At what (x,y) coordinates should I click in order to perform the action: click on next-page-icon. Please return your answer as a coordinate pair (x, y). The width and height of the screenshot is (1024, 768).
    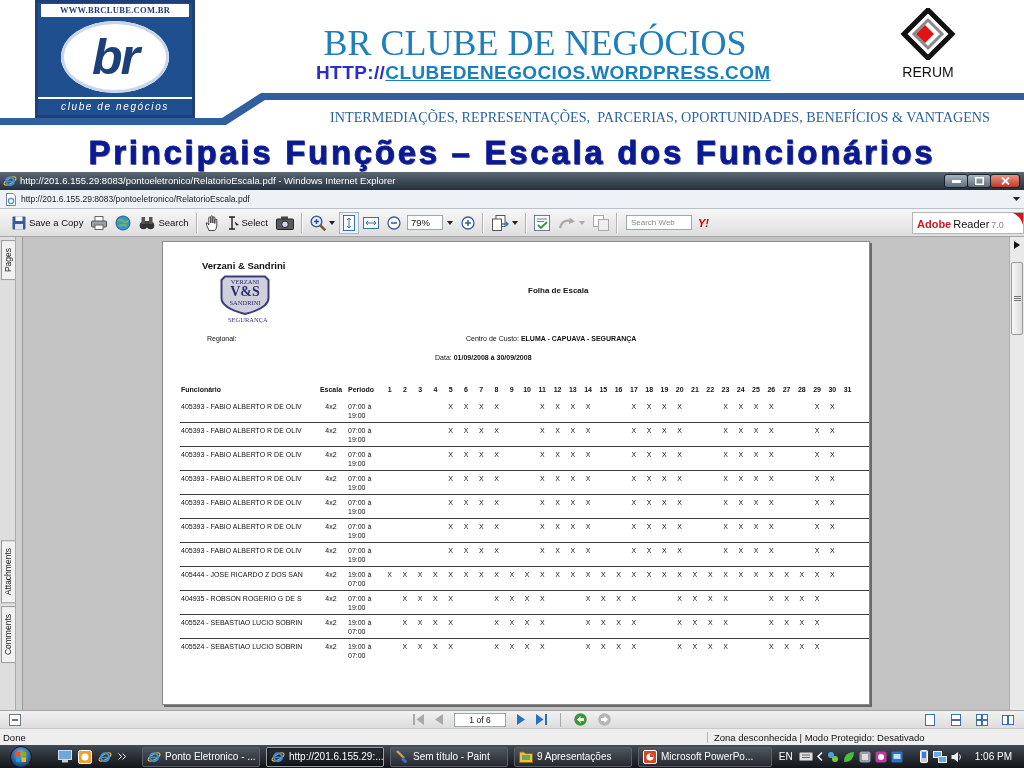
    Looking at the image, I should click on (521, 719).